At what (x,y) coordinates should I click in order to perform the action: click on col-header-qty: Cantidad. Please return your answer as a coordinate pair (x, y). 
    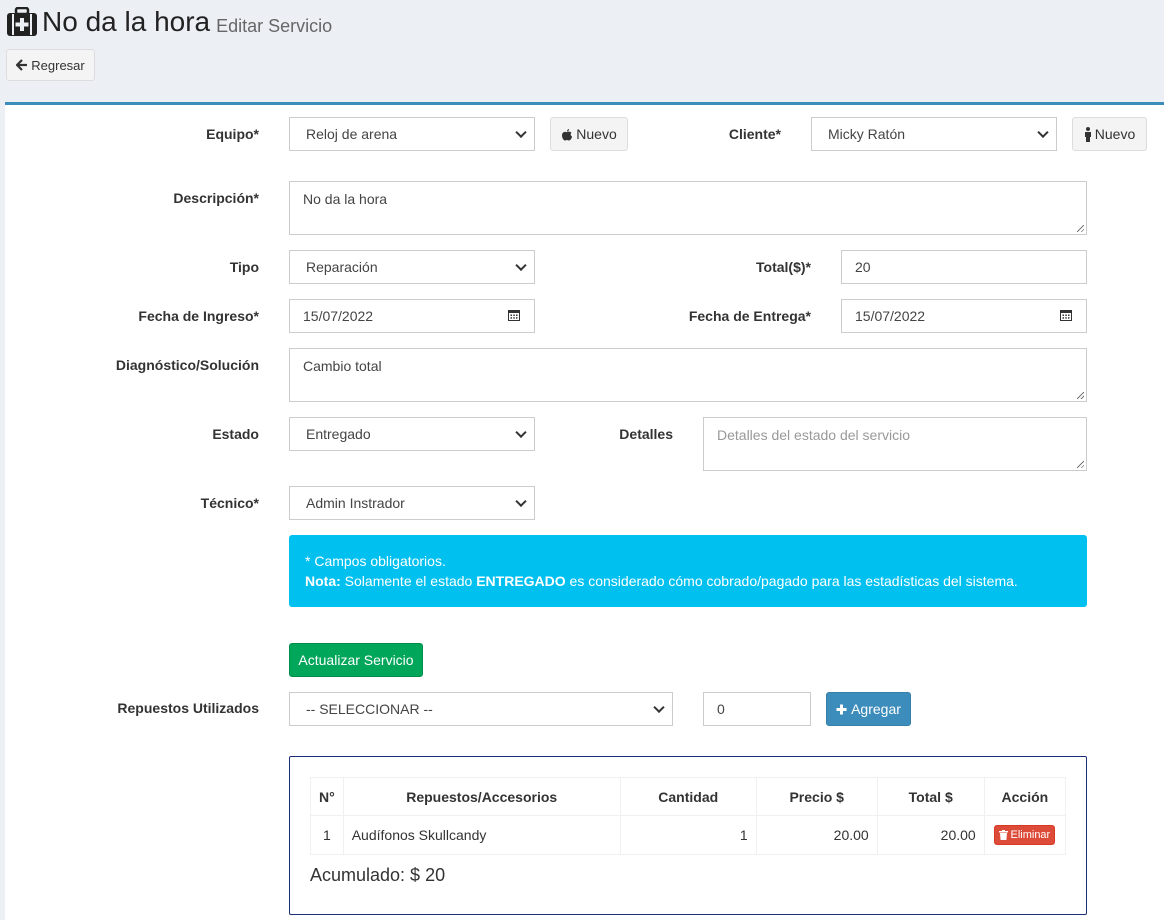
    Looking at the image, I should click on (688, 796).